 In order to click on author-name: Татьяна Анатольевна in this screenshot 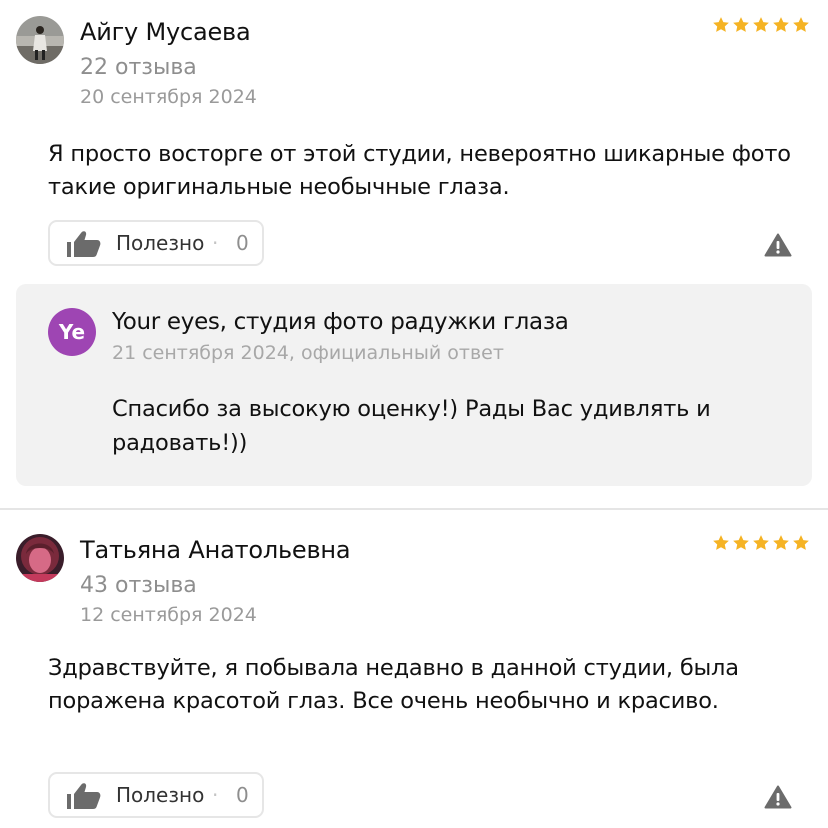, I will do `click(215, 550)`.